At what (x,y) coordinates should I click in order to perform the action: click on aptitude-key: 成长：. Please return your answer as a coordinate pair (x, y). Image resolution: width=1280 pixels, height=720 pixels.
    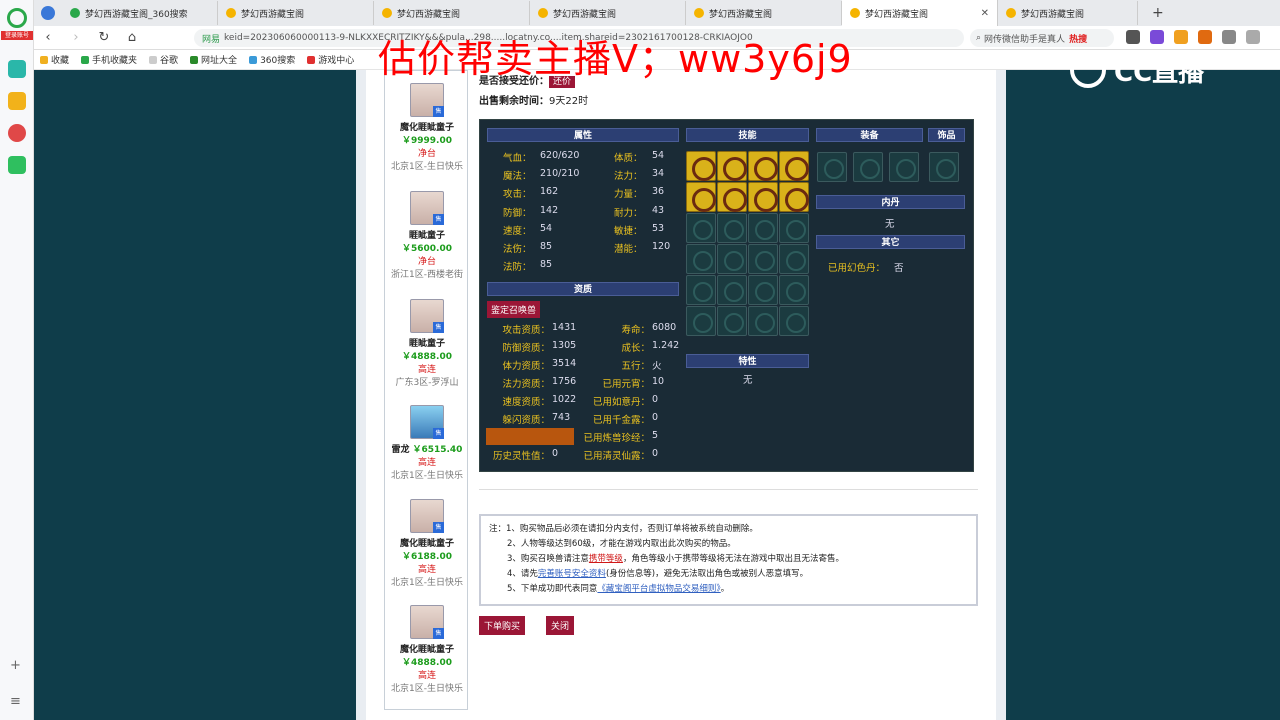
    Looking at the image, I should click on (635, 348).